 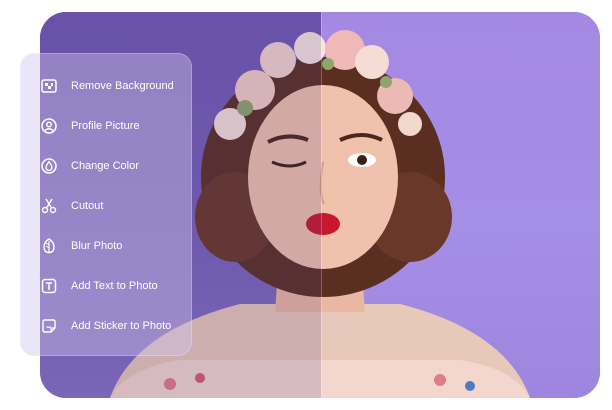 What do you see at coordinates (49, 206) in the screenshot?
I see `scissors-icon` at bounding box center [49, 206].